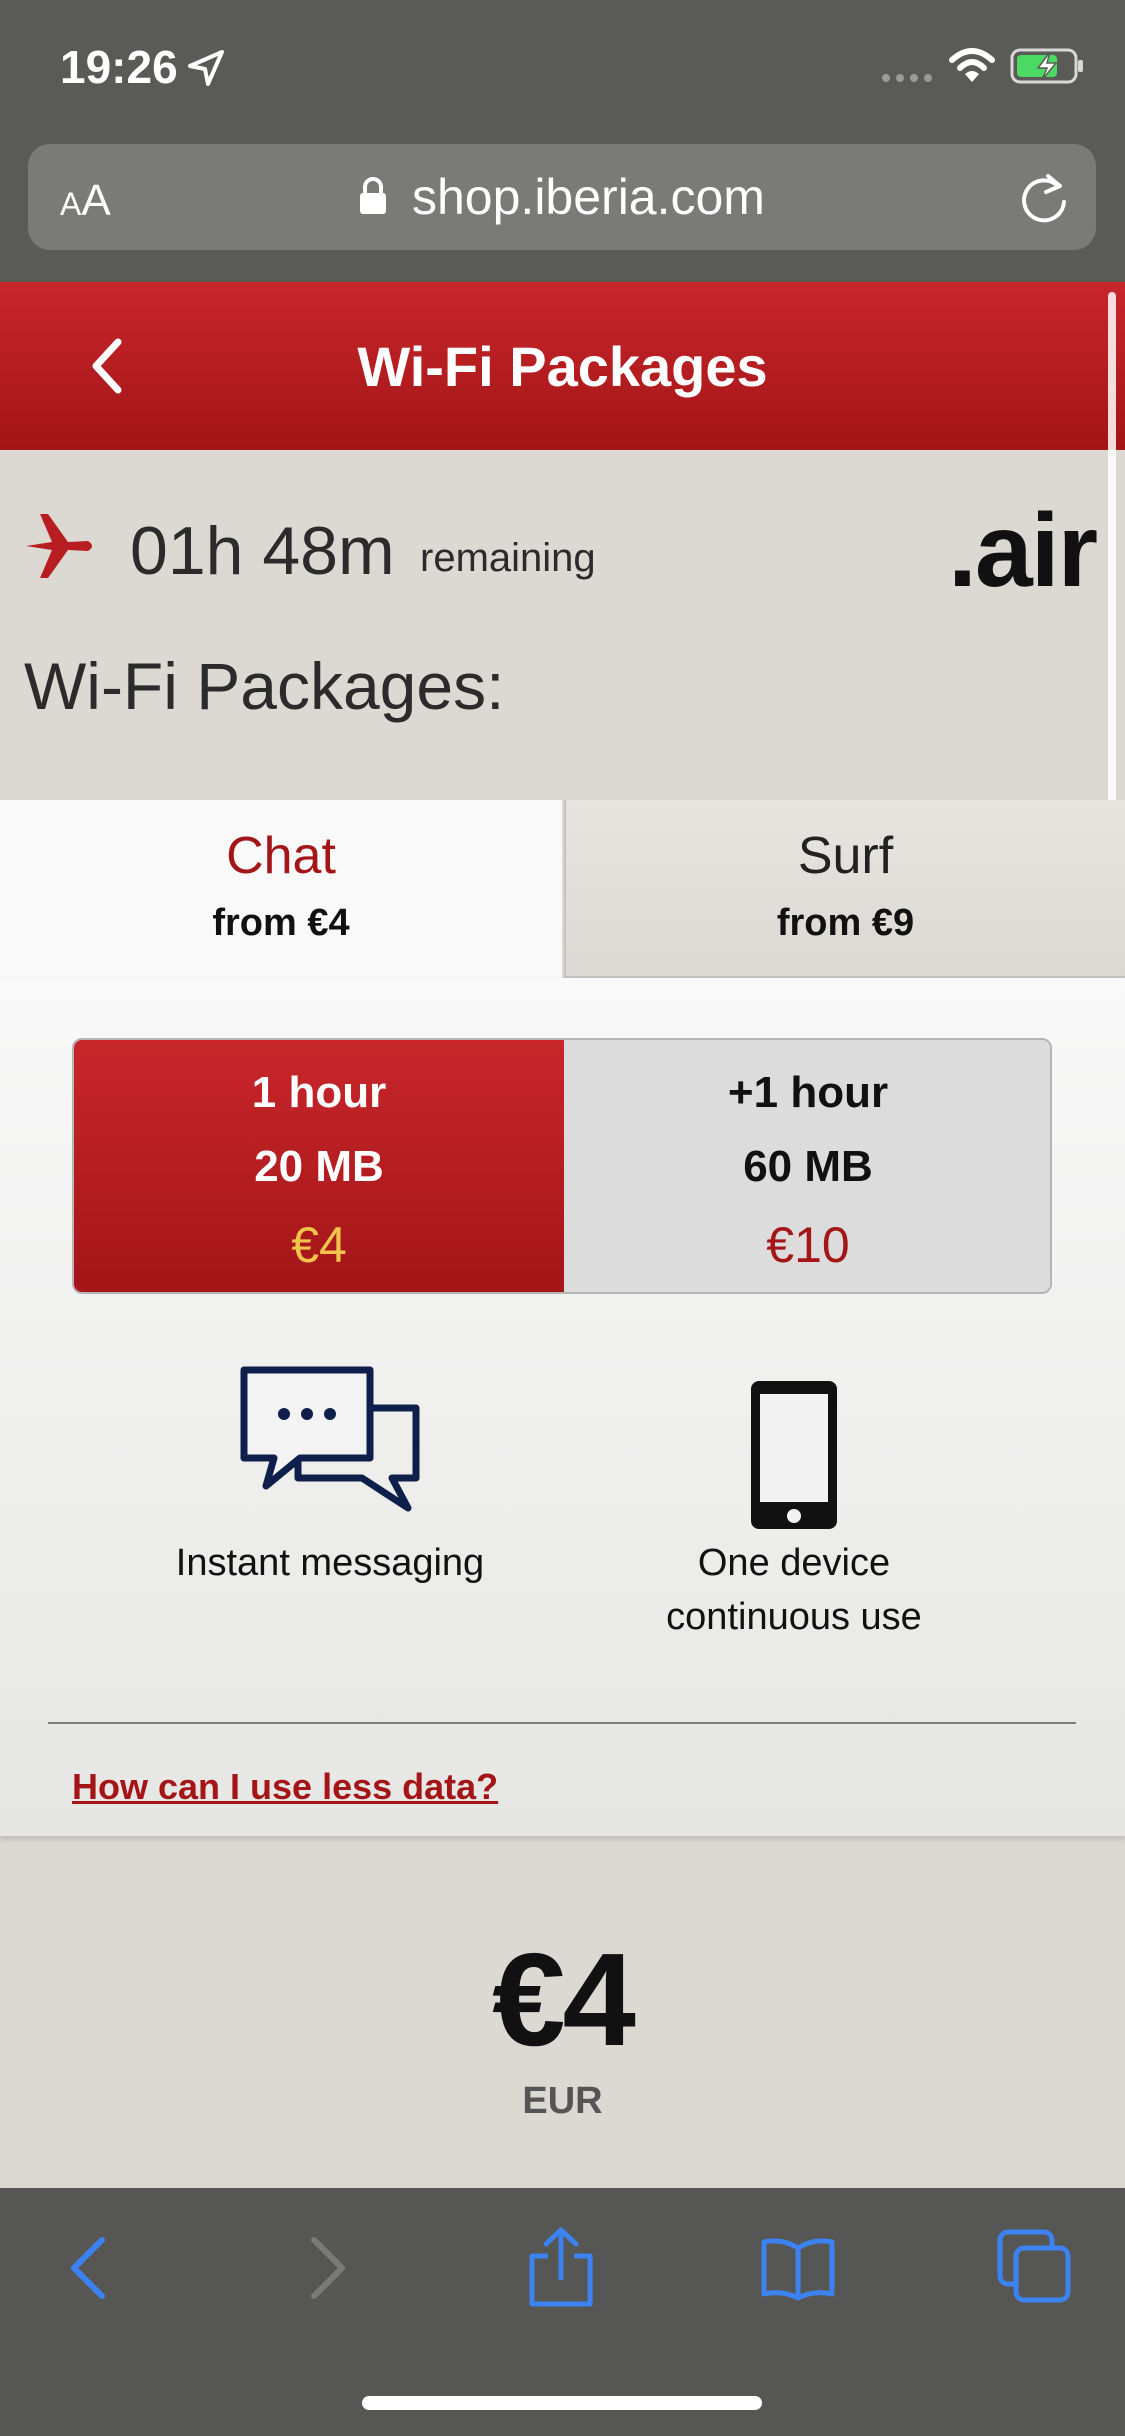 Image resolution: width=1125 pixels, height=2436 pixels. Describe the element at coordinates (798, 2269) in the screenshot. I see `bookmarks-icon` at that location.